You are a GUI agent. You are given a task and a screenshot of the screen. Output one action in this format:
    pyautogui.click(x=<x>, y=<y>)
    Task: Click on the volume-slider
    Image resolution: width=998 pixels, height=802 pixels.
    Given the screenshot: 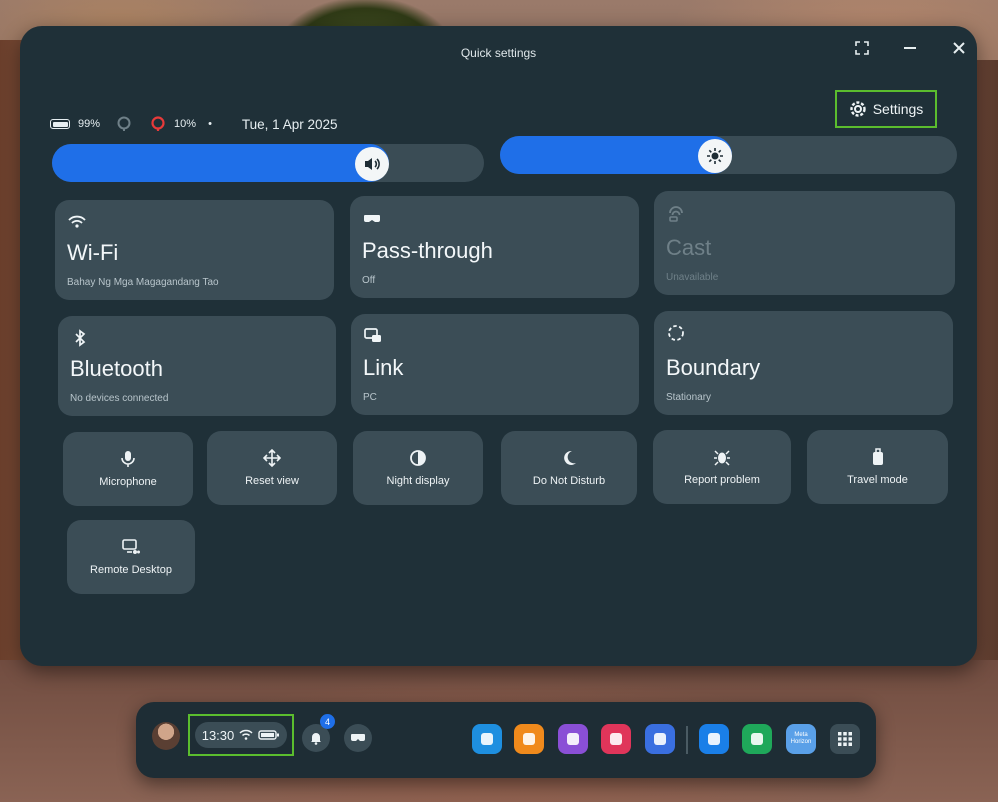 What is the action you would take?
    pyautogui.click(x=268, y=163)
    